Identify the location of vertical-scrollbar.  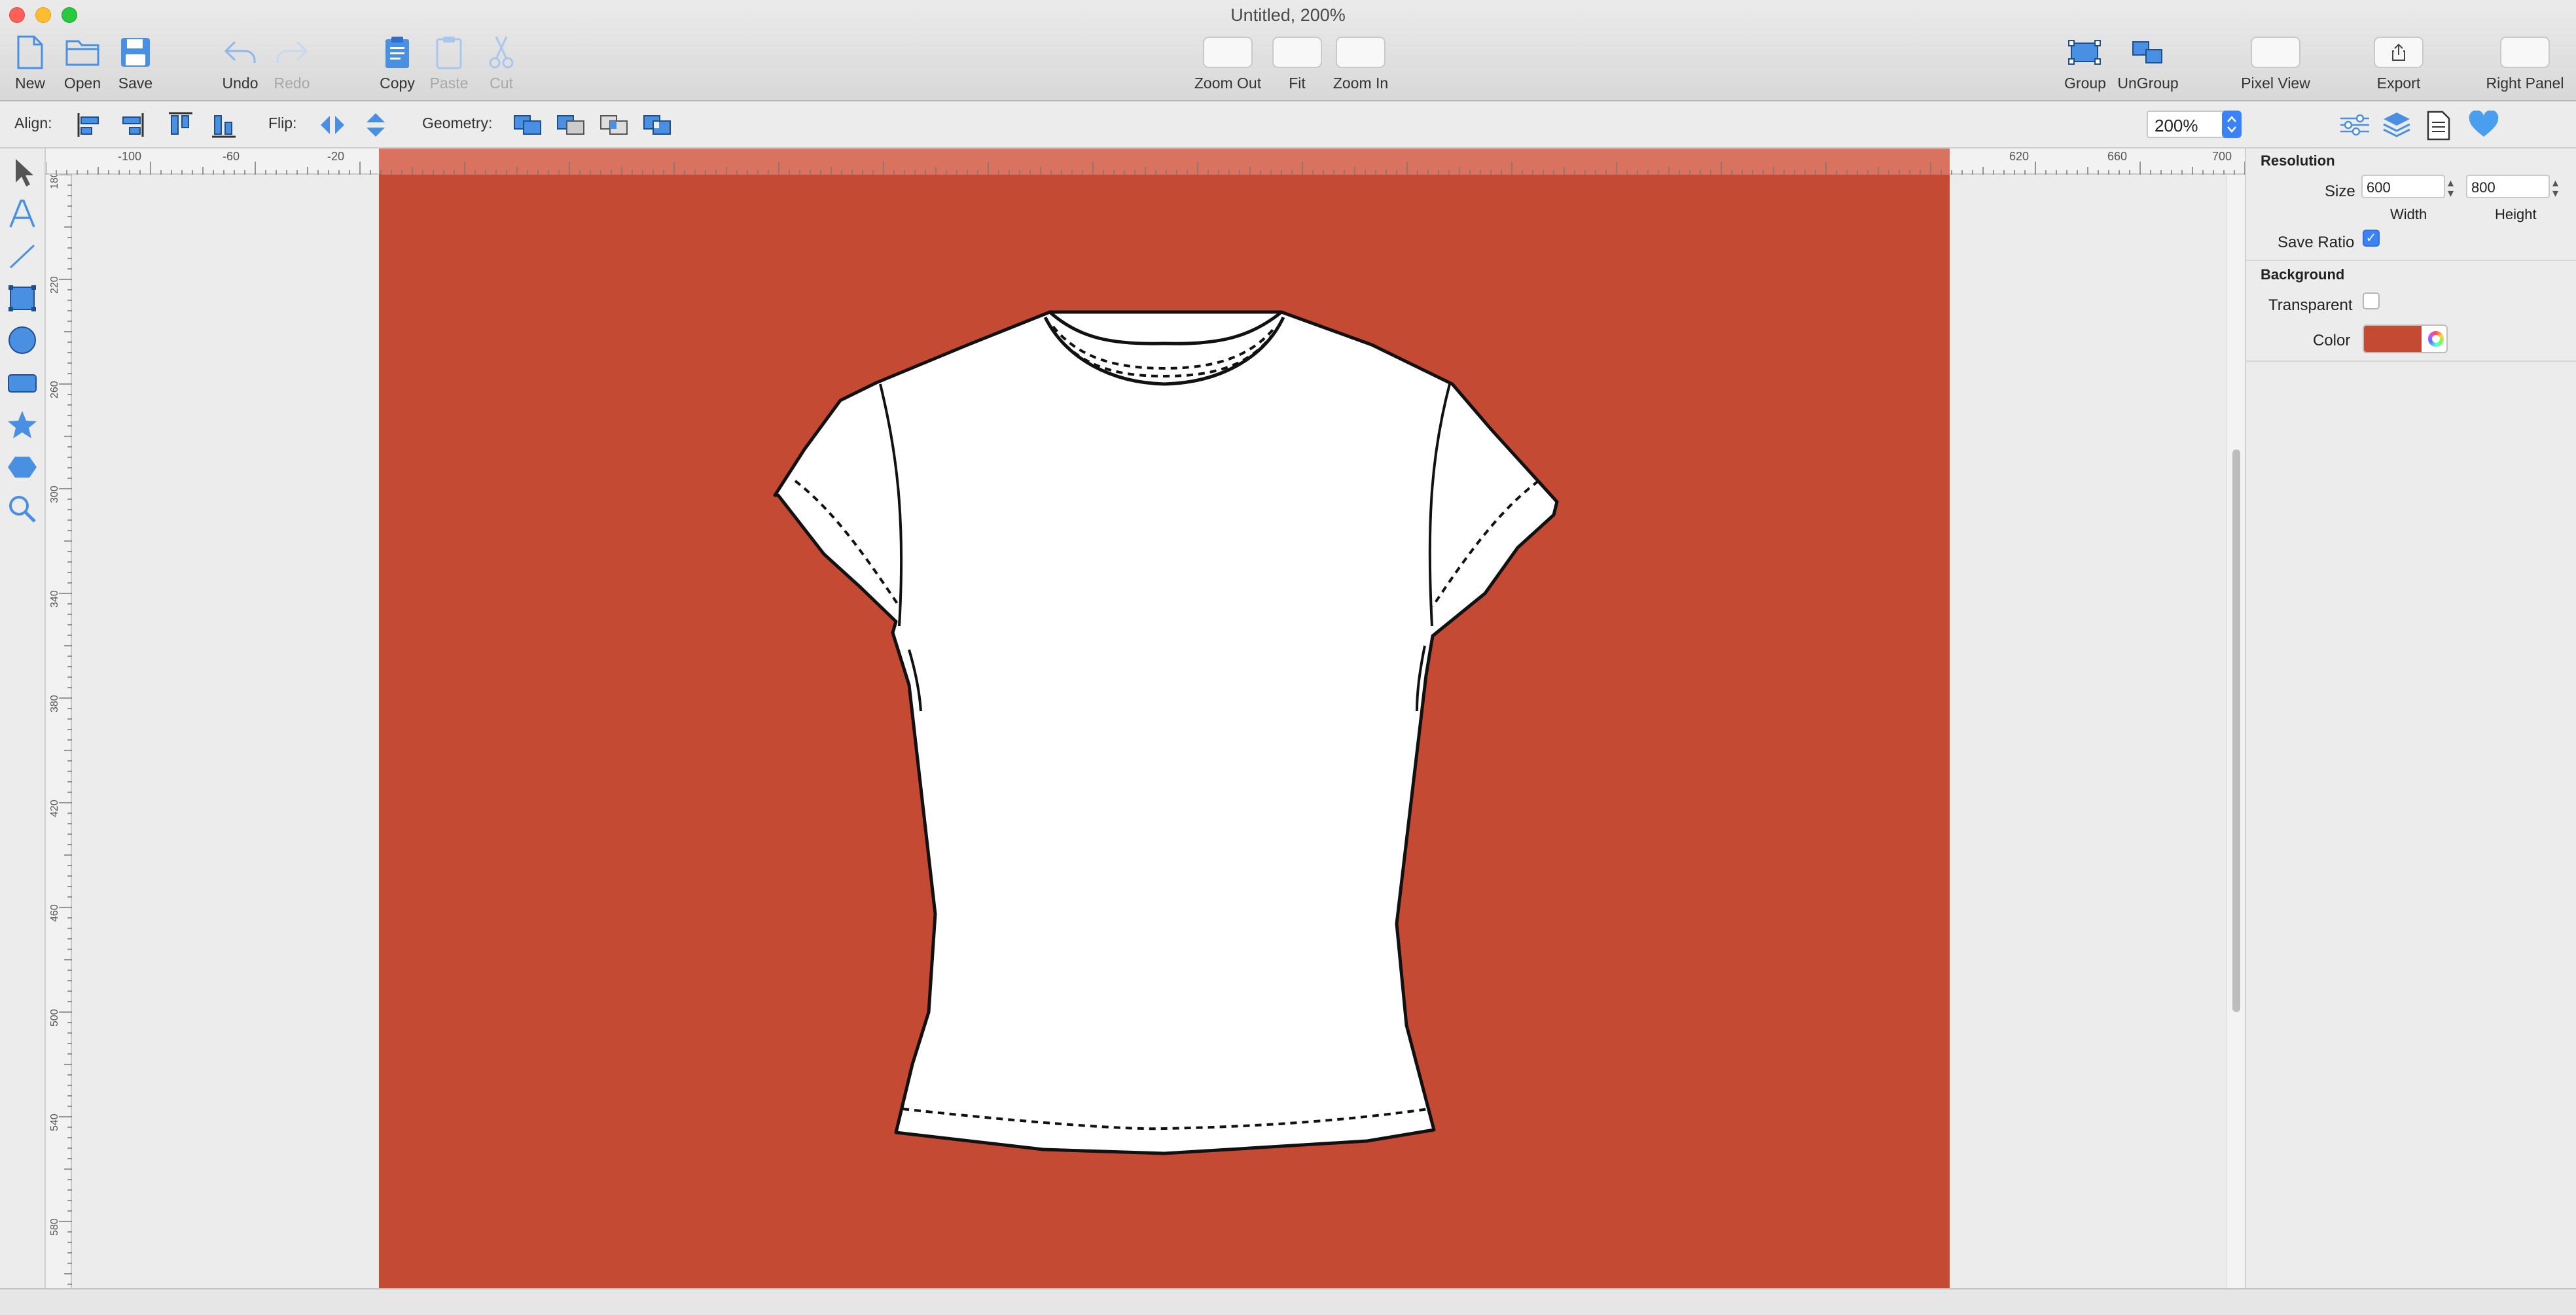
(2236, 731).